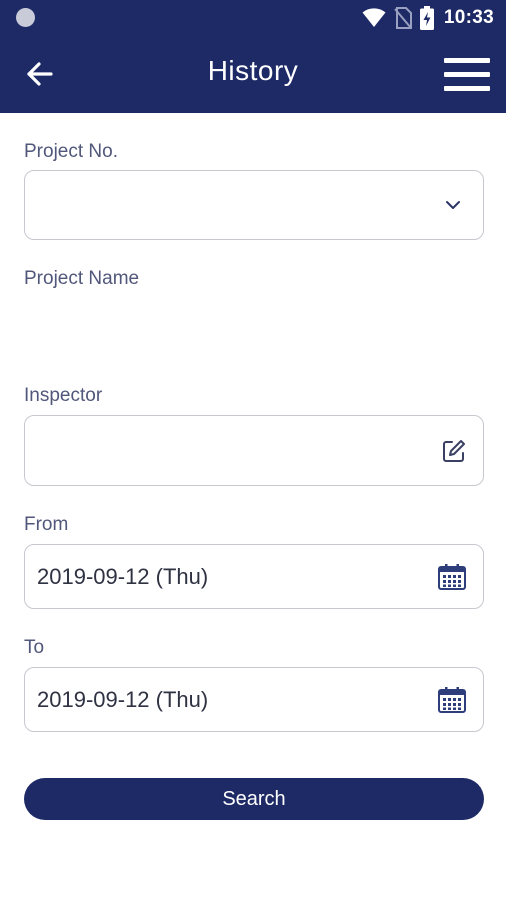 This screenshot has height=900, width=506. What do you see at coordinates (253, 70) in the screenshot?
I see `page-title: History` at bounding box center [253, 70].